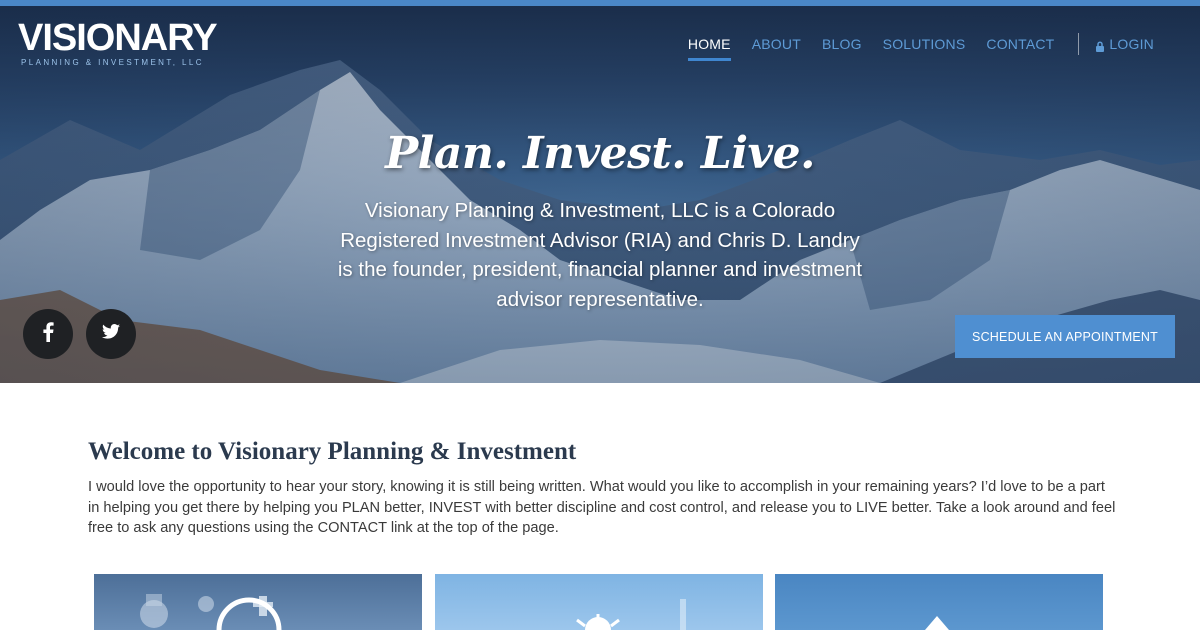 The image size is (1200, 630). What do you see at coordinates (112, 62) in the screenshot?
I see `logo-subtitle: PLANNING & INVESTMENT, LLC` at bounding box center [112, 62].